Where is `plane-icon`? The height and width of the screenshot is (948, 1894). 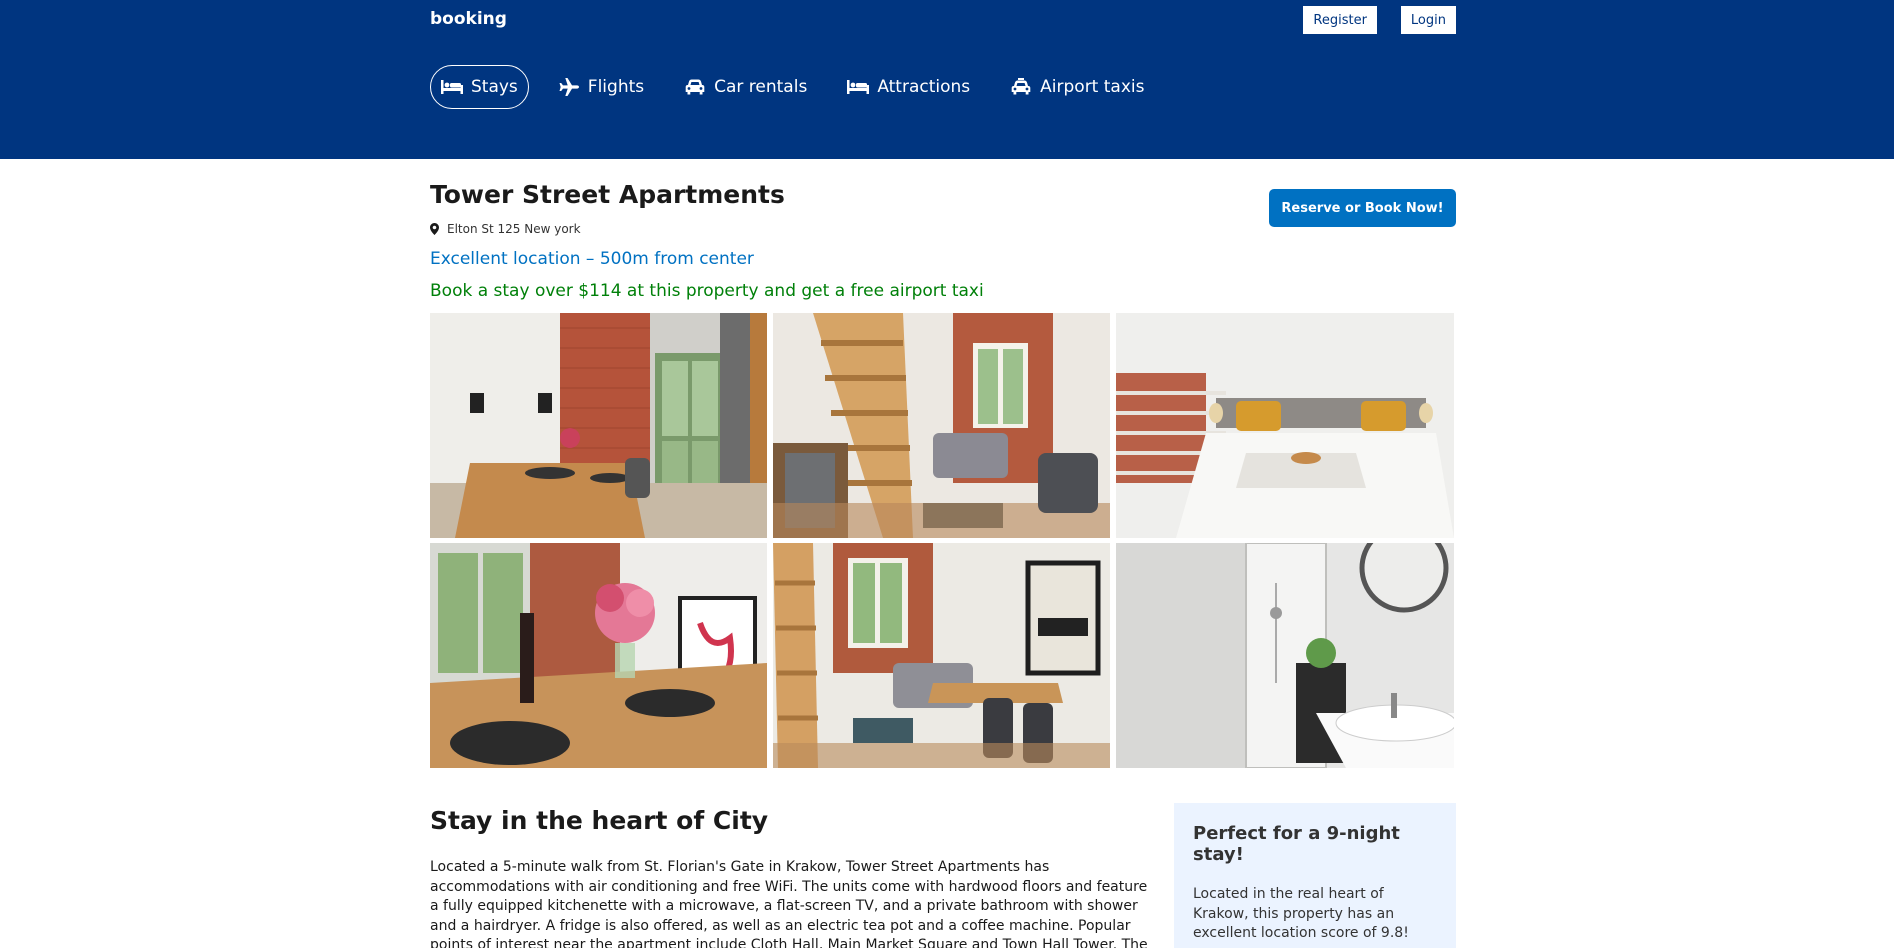
plane-icon is located at coordinates (569, 87).